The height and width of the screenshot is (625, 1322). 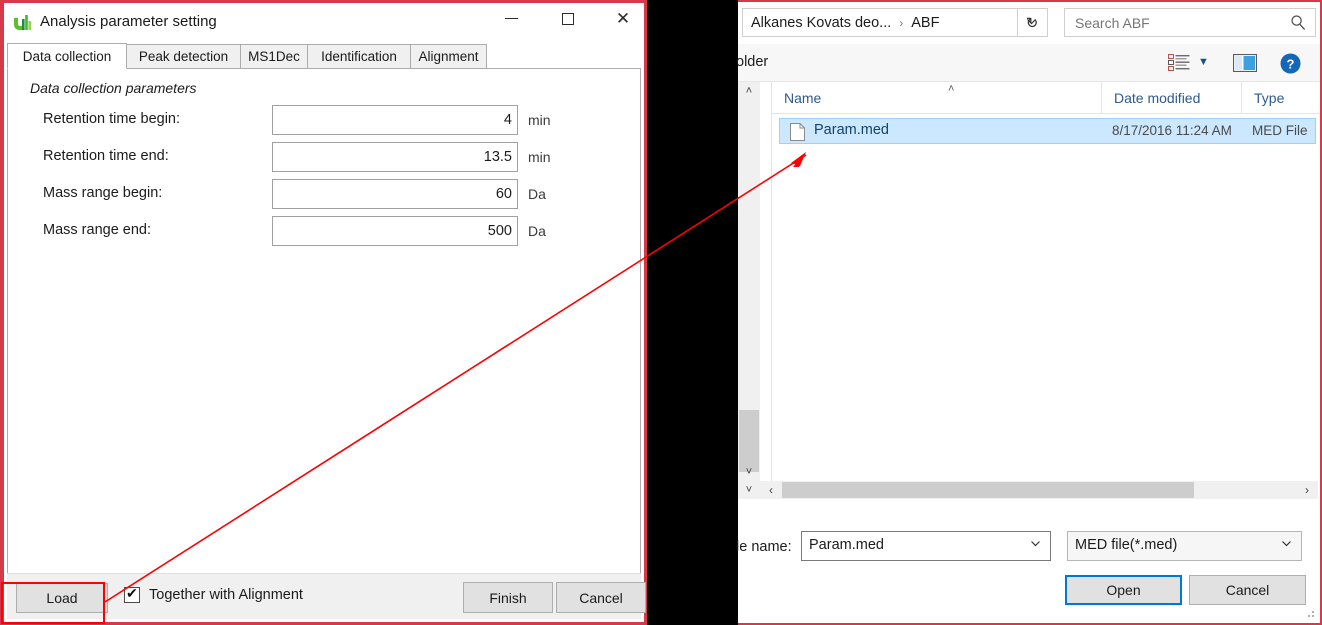 I want to click on file-type-cell: MED File, so click(x=1280, y=130).